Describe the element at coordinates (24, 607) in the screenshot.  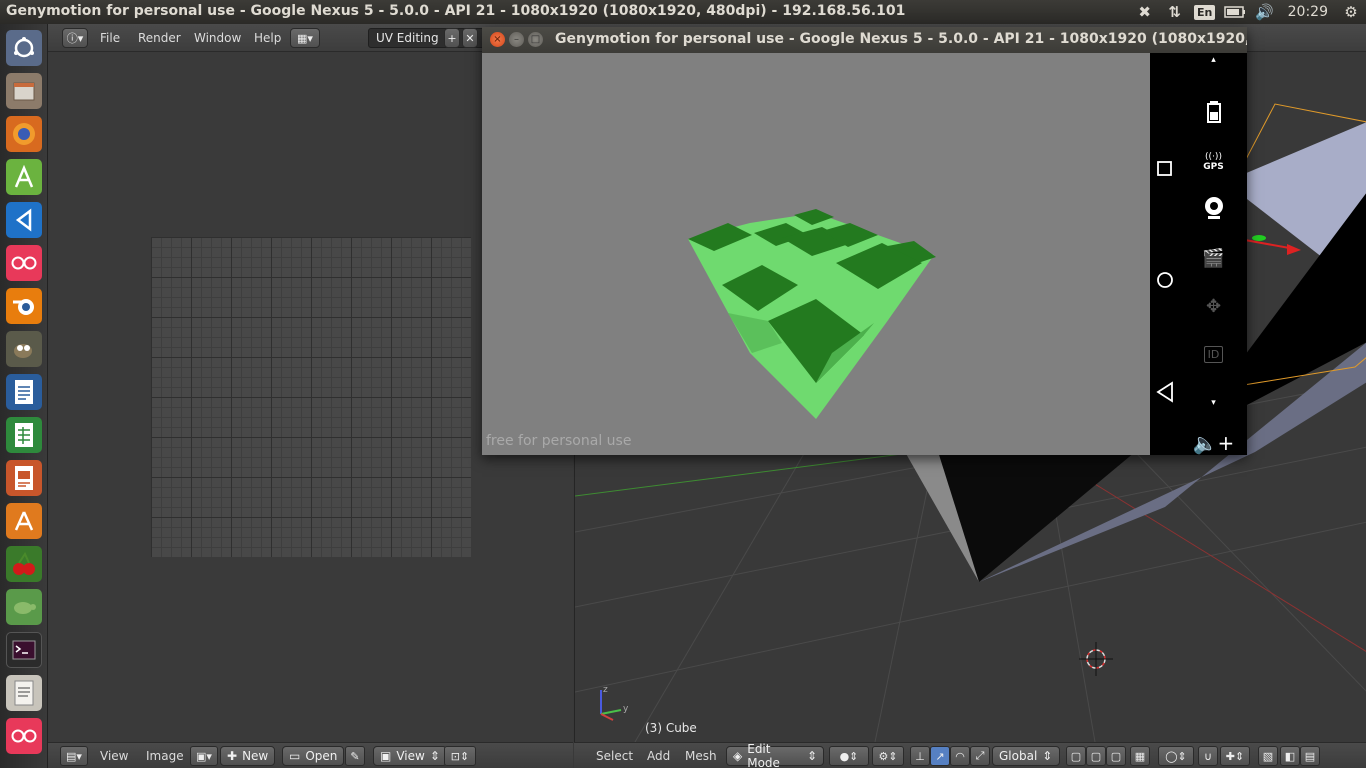
I see `turtle-icon` at that location.